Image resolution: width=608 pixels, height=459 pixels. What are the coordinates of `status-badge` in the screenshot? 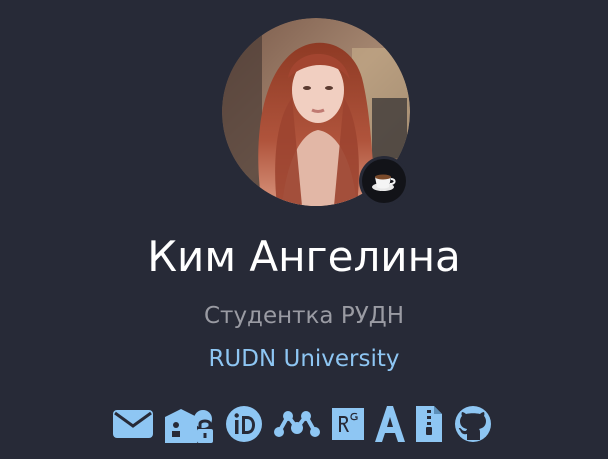 It's located at (384, 181).